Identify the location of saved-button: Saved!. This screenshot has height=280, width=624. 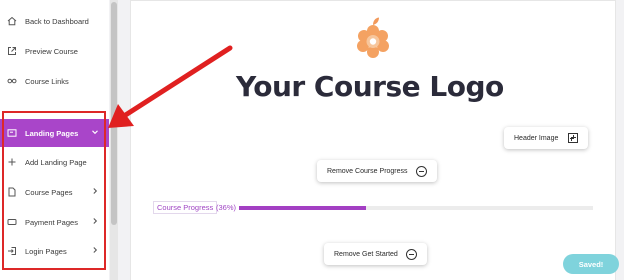
(591, 264).